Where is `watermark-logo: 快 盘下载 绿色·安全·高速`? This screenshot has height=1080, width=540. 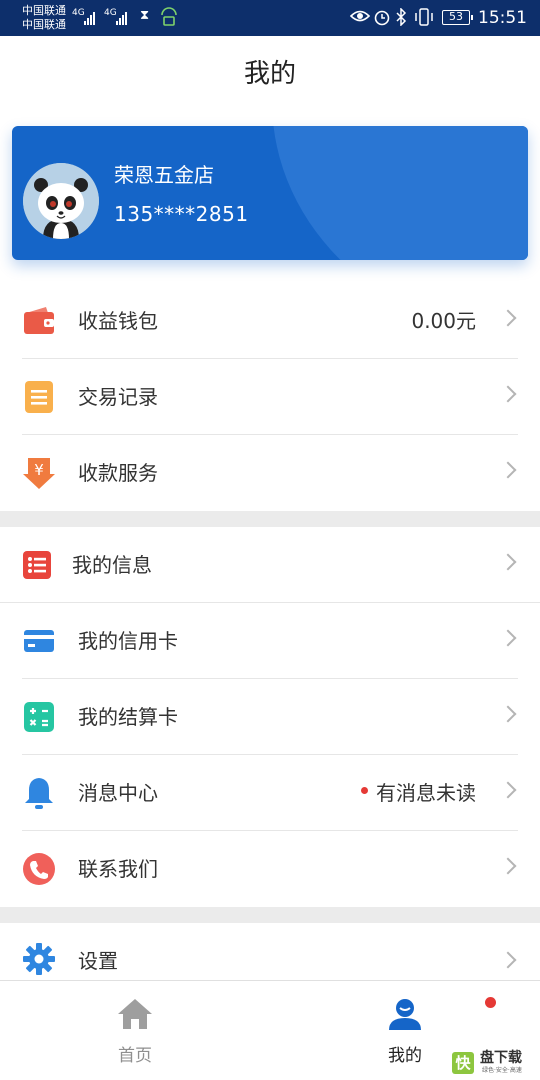
watermark-logo: 快 盘下载 绿色·安全·高速 is located at coordinates (495, 1064).